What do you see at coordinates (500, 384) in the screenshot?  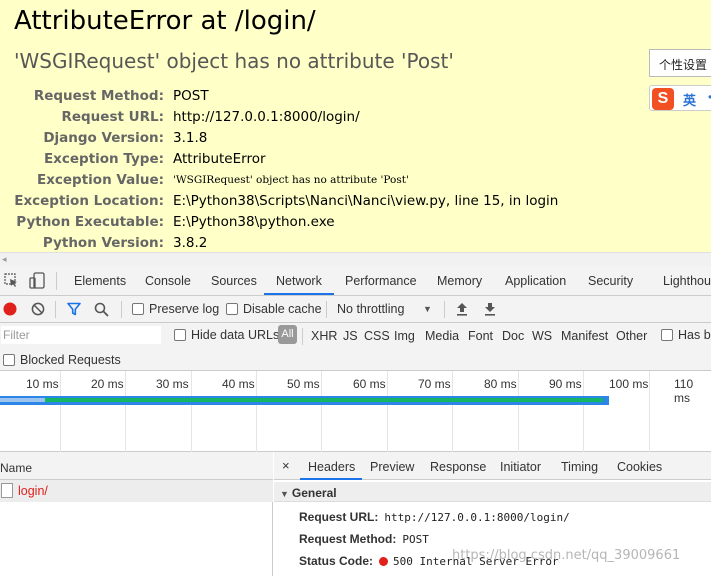 I see `tick-label: 80 ms` at bounding box center [500, 384].